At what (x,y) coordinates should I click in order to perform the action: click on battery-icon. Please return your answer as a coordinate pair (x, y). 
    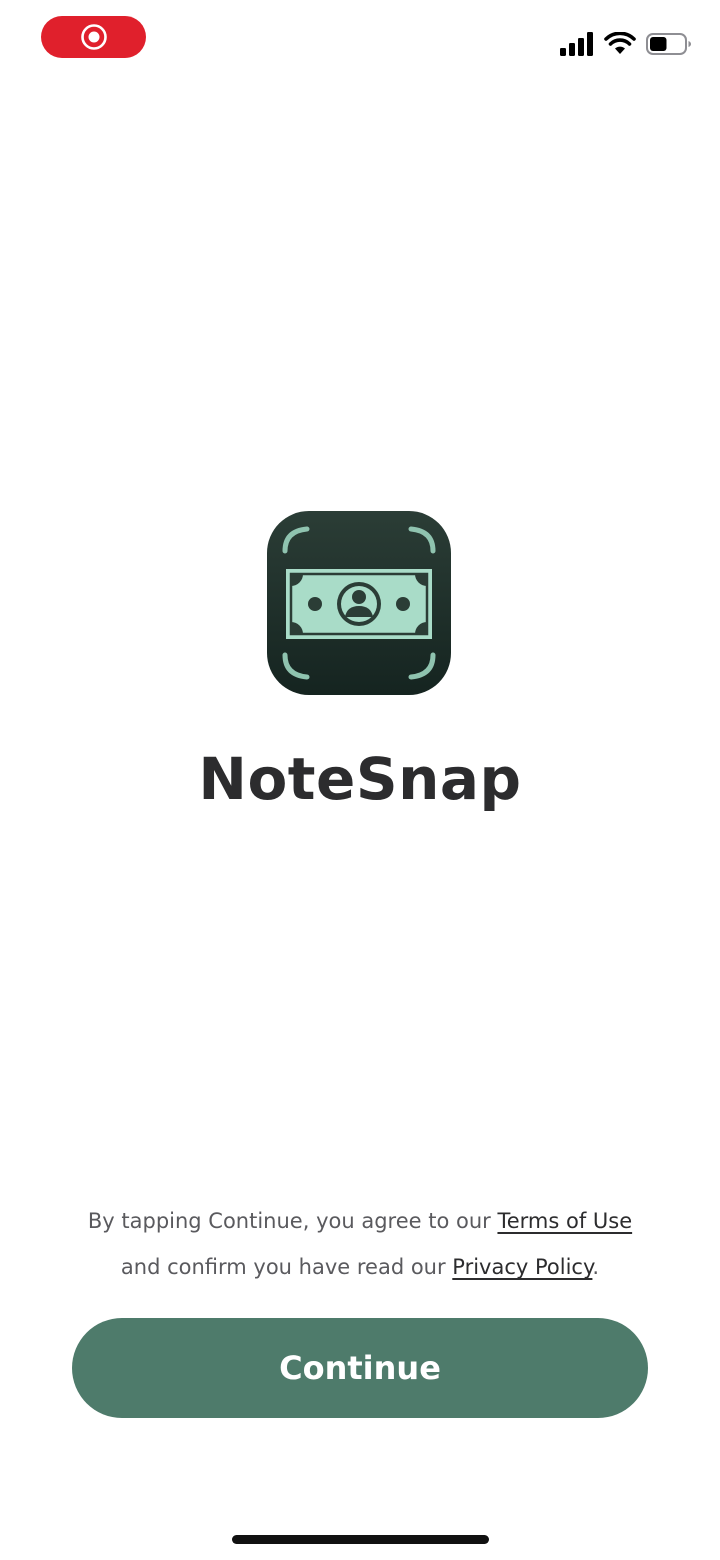
    Looking at the image, I should click on (668, 44).